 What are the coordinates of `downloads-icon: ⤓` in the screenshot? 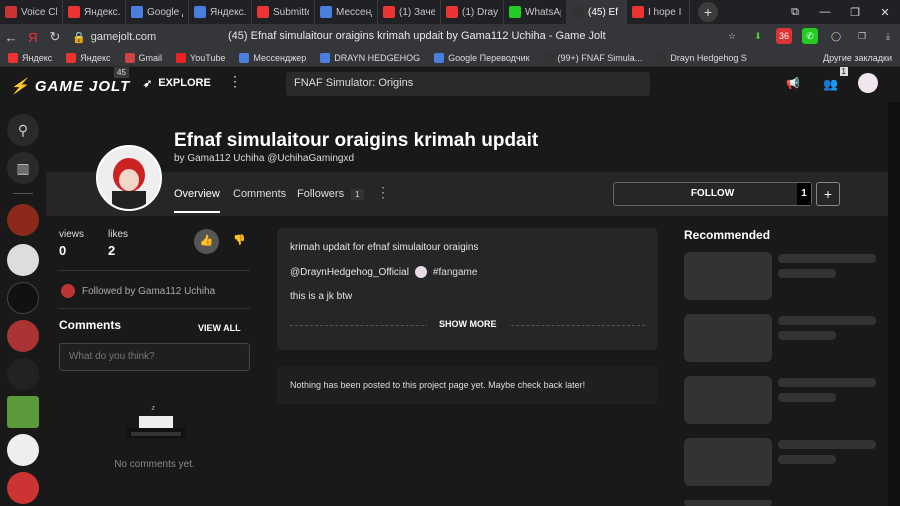 It's located at (888, 36).